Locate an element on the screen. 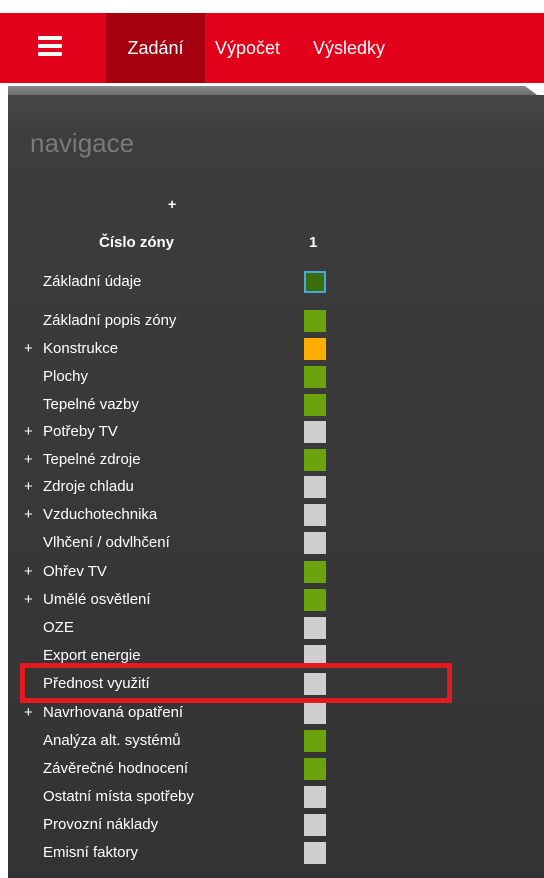  nav-row-label: Umělé osvětlení is located at coordinates (97, 600).